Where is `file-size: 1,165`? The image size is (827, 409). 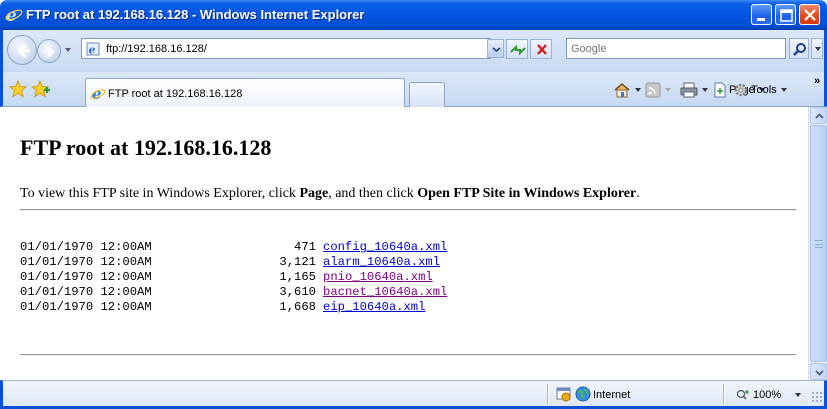 file-size: 1,165 is located at coordinates (297, 277).